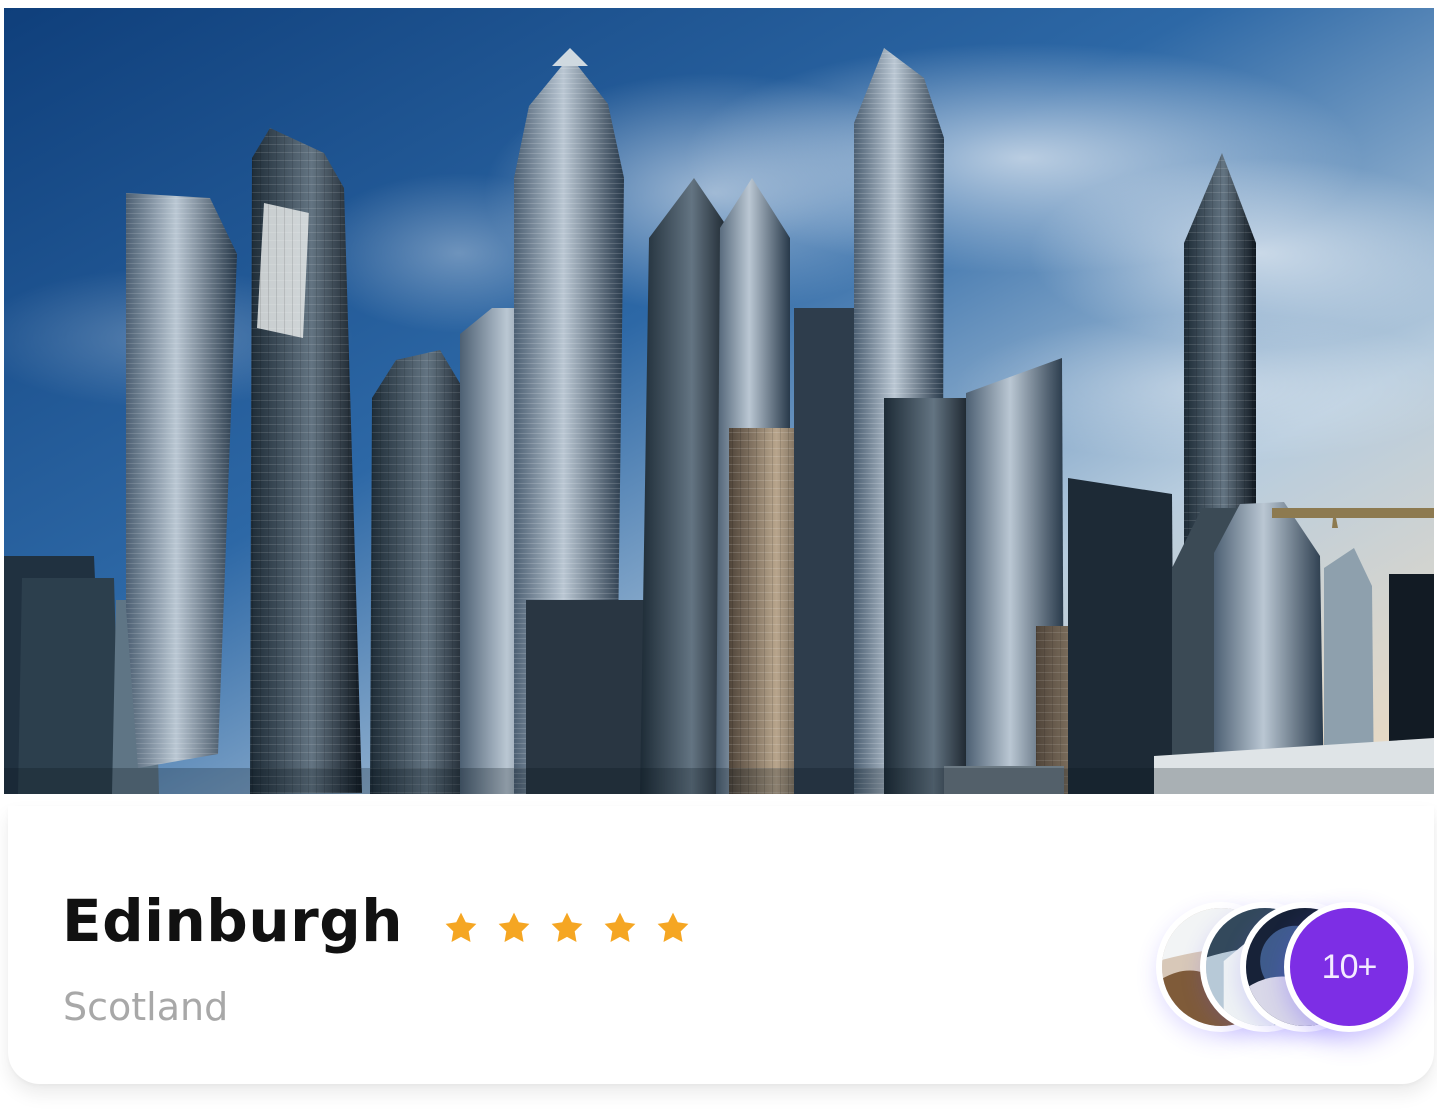 This screenshot has height=1112, width=1437. I want to click on star-rating, so click(567, 928).